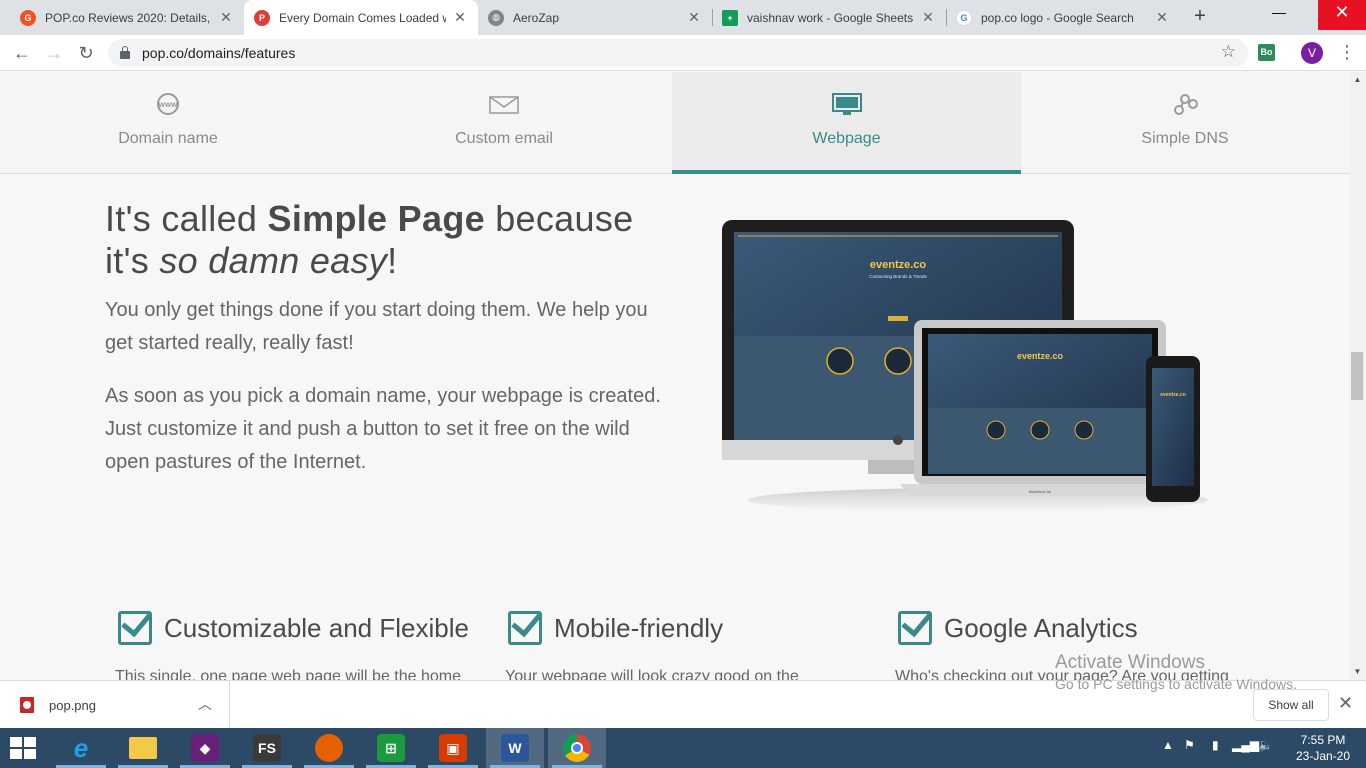 The width and height of the screenshot is (1366, 768). Describe the element at coordinates (391, 748) in the screenshot. I see `store-icon: ⊞` at that location.